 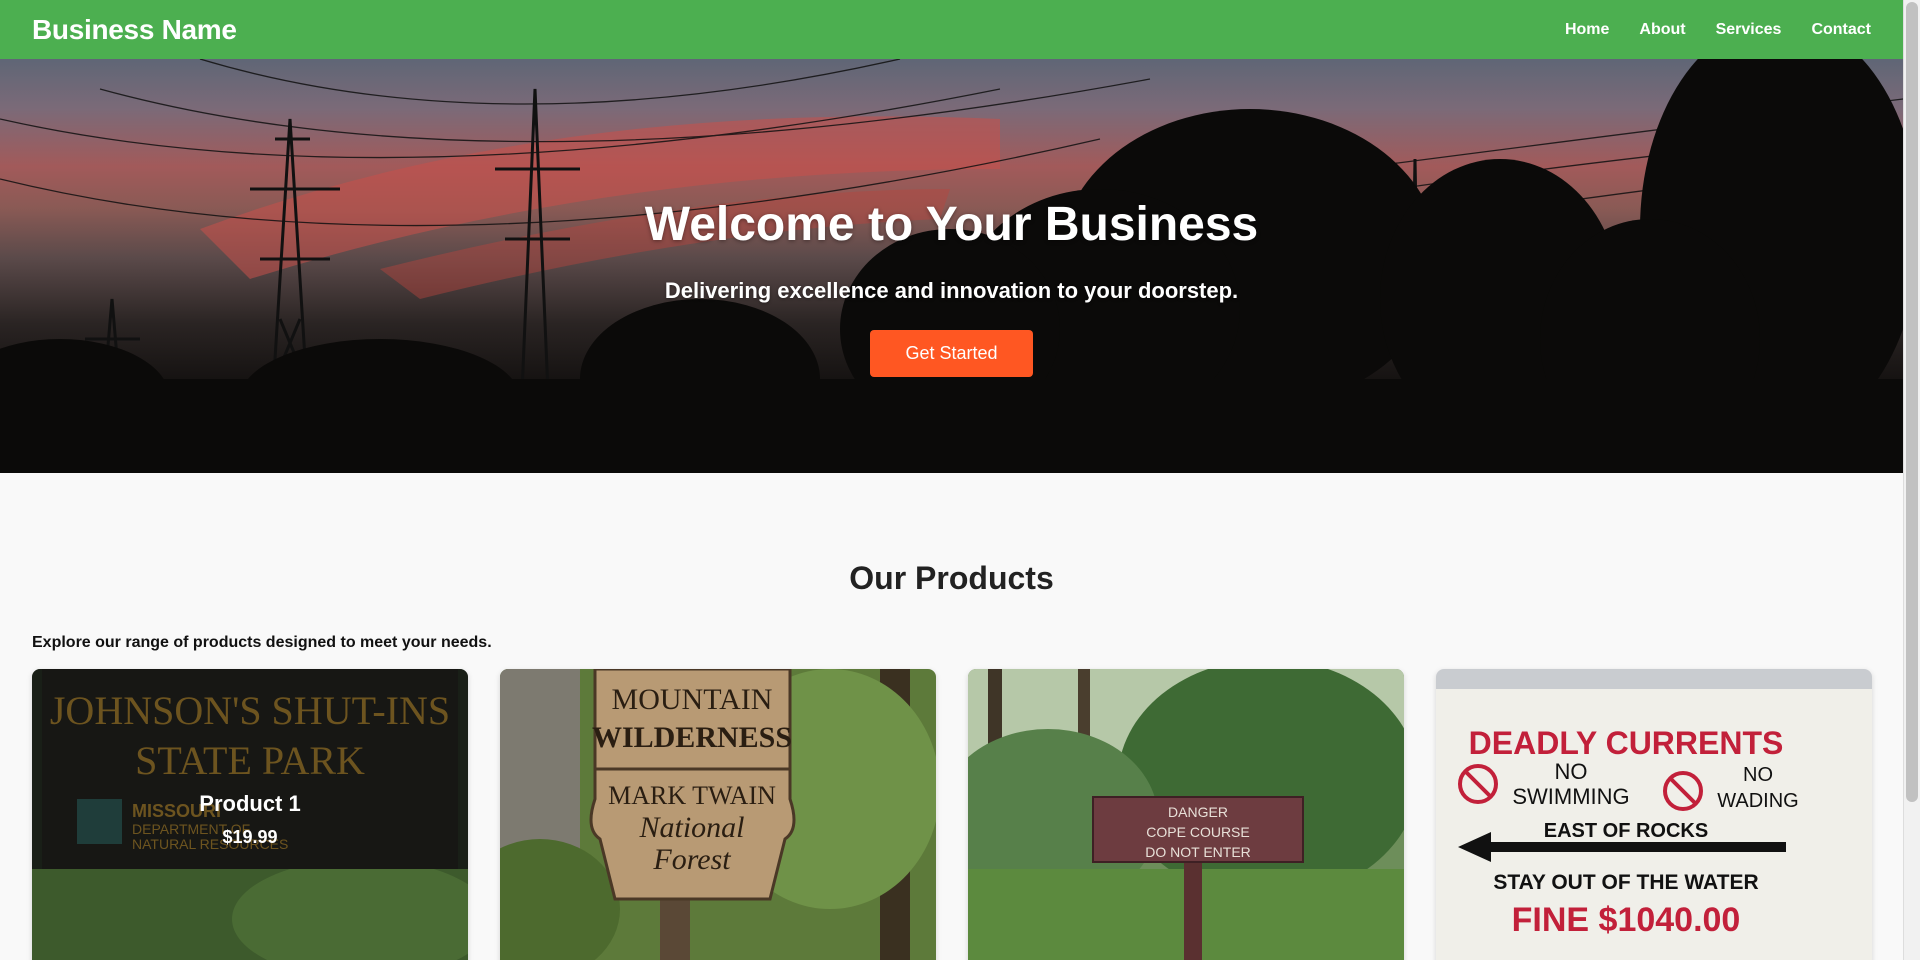 I want to click on page-scrollbar, so click(x=1911, y=480).